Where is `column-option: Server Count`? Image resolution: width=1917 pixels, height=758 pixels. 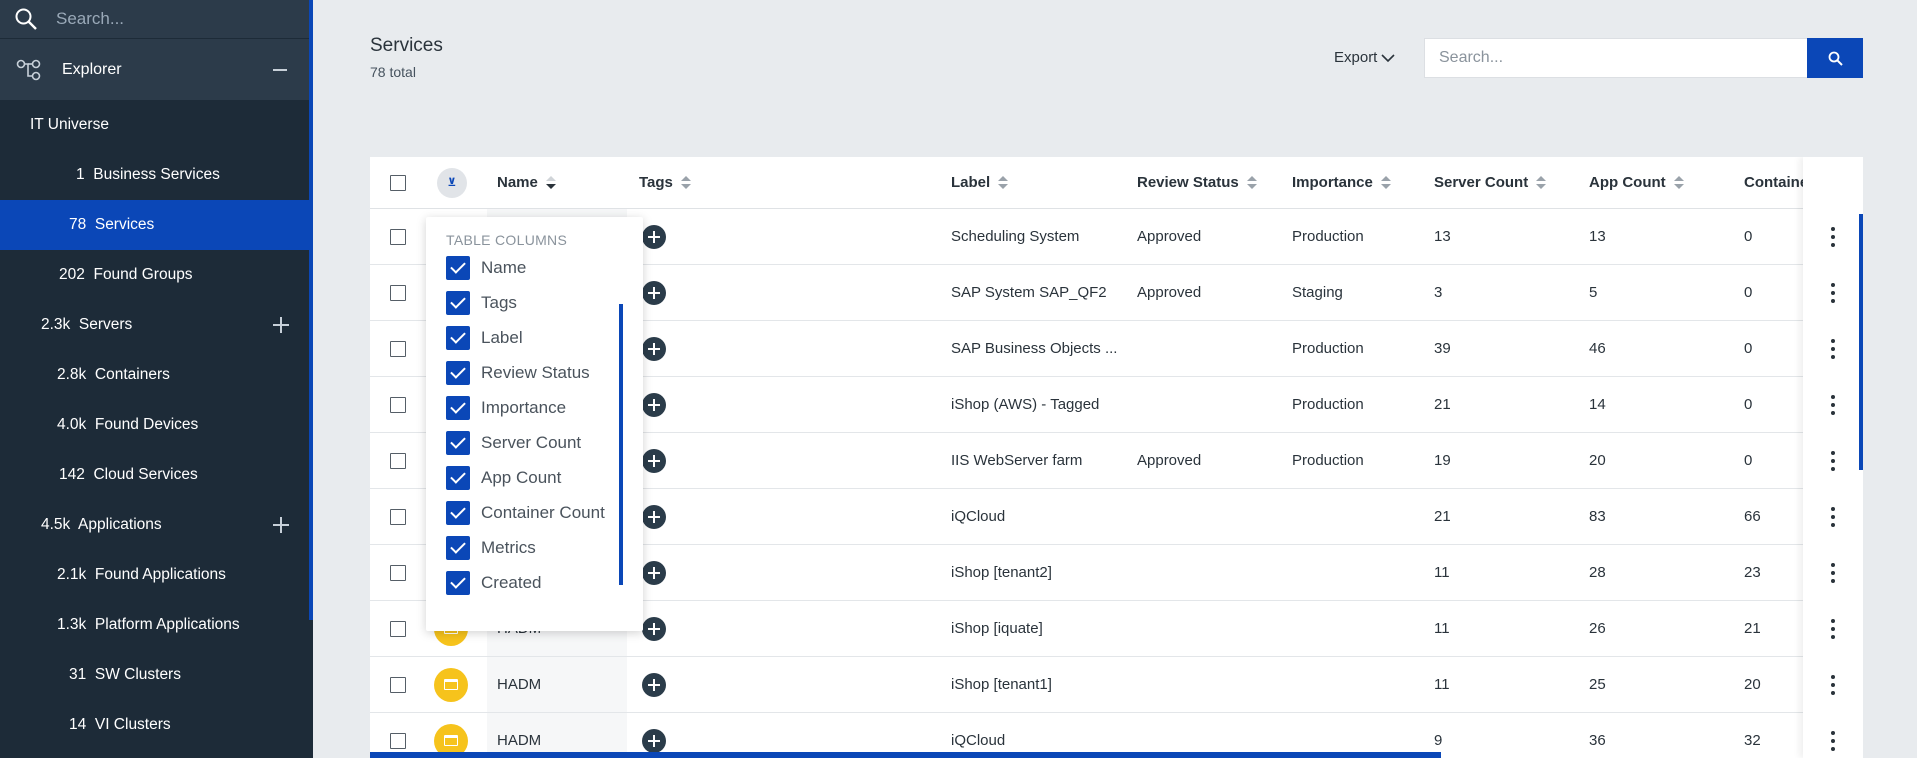 column-option: Server Count is located at coordinates (513, 443).